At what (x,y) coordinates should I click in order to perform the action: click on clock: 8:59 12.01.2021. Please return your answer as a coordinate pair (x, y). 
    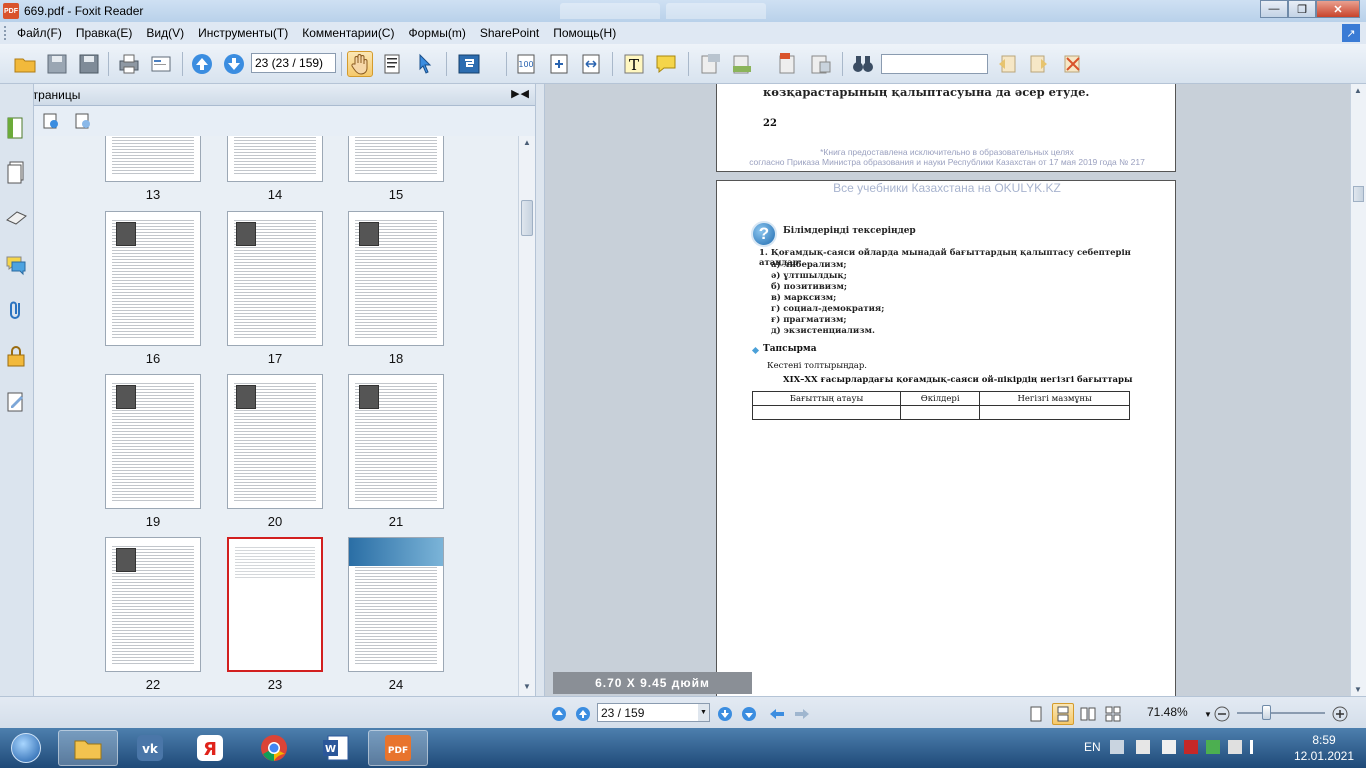
    Looking at the image, I should click on (1324, 748).